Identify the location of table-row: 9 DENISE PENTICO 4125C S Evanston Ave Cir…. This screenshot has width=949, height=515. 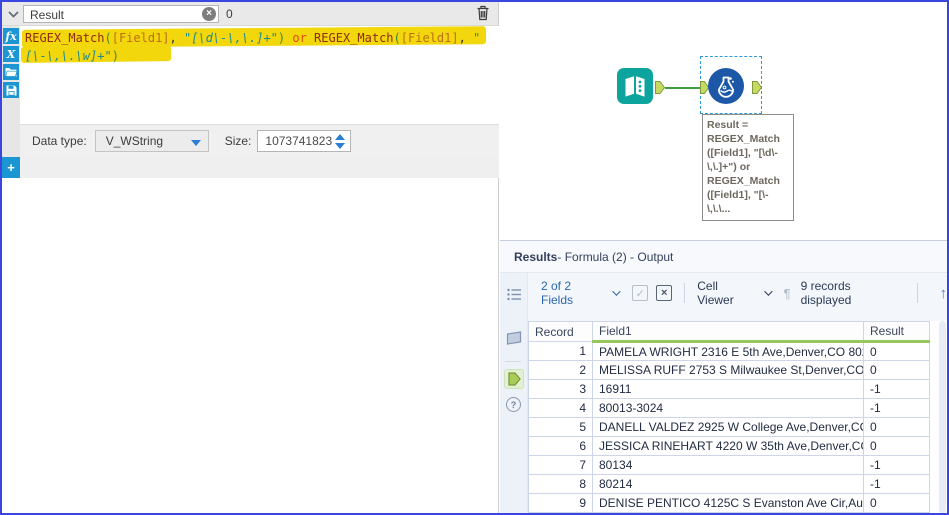
(729, 503).